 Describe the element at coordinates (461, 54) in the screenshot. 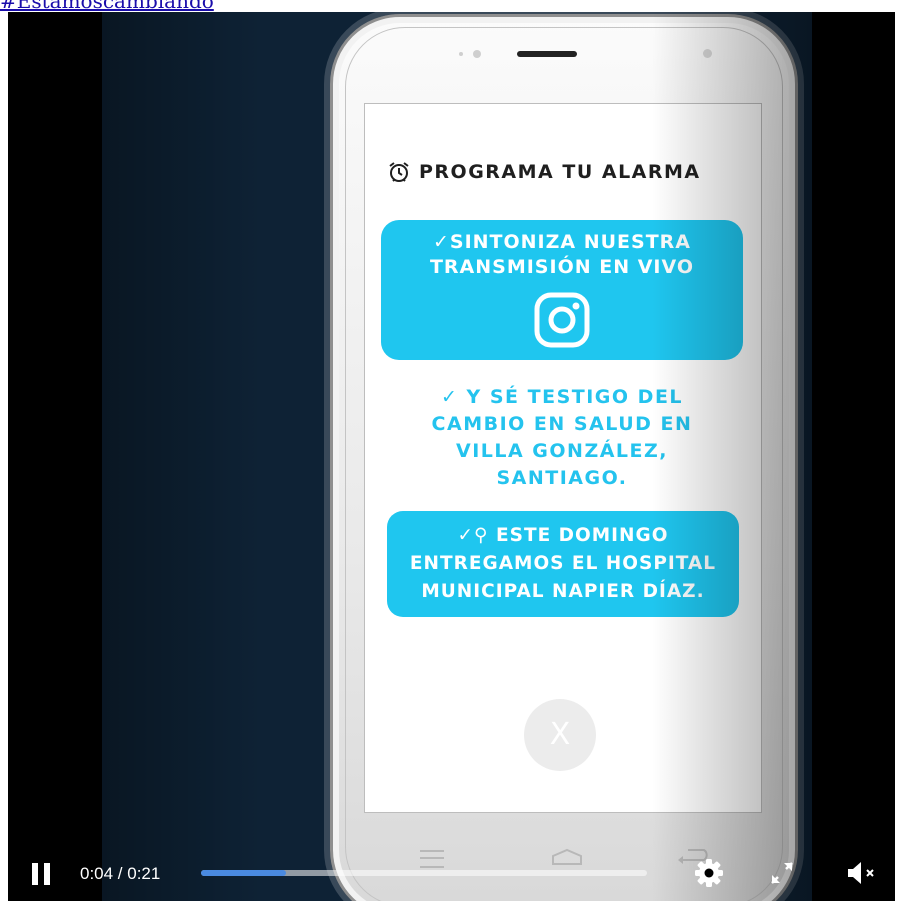

I see `phone-sensor-dot` at that location.